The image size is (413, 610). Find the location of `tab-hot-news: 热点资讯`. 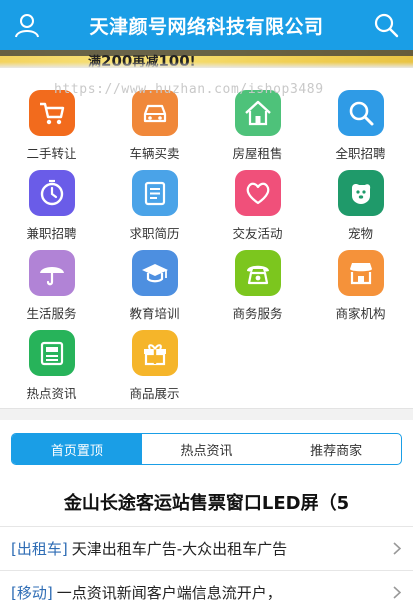

tab-hot-news: 热点资讯 is located at coordinates (207, 449).